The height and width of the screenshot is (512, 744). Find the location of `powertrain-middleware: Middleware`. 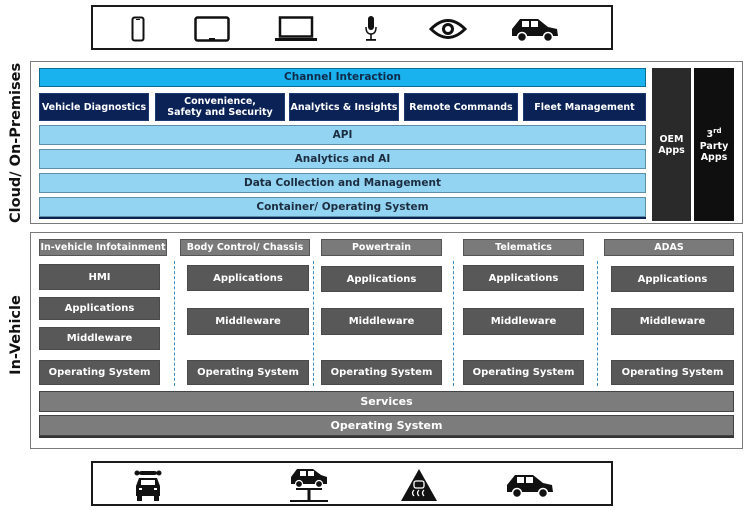

powertrain-middleware: Middleware is located at coordinates (381, 321).